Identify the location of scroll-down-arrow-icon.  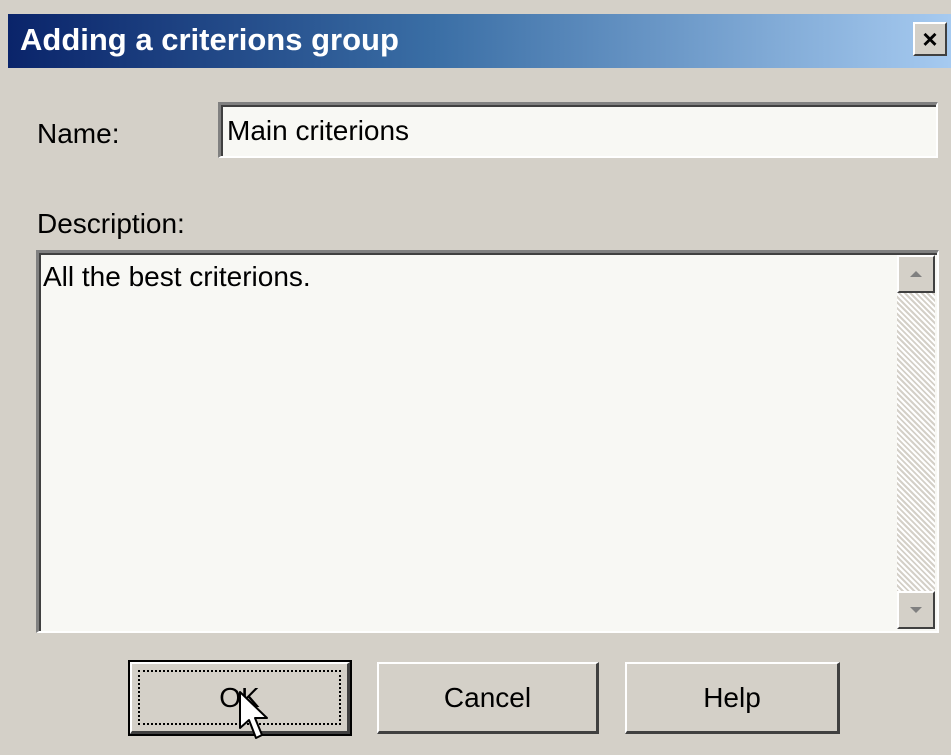
(916, 610).